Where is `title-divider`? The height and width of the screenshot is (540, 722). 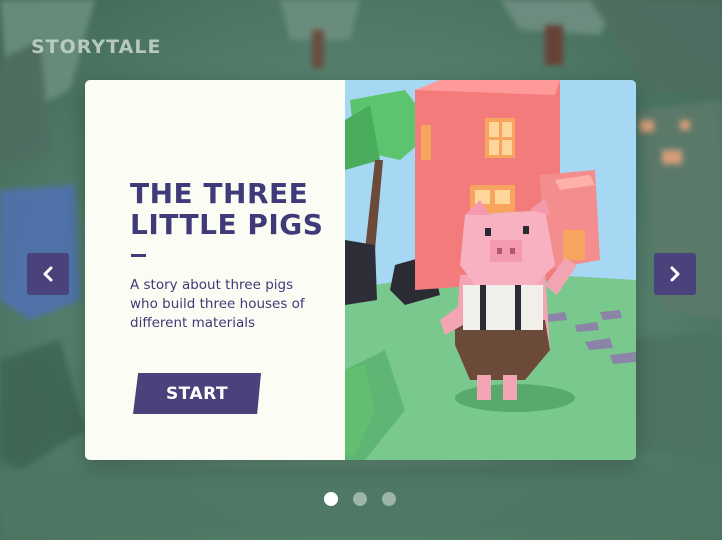 title-divider is located at coordinates (138, 255).